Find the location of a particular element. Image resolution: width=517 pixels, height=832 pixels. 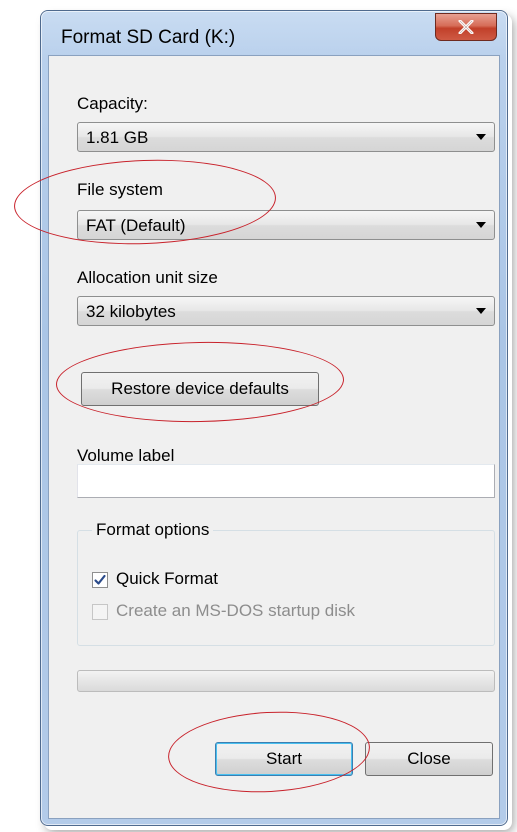

file-system-value: FAT (Default) is located at coordinates (136, 225).